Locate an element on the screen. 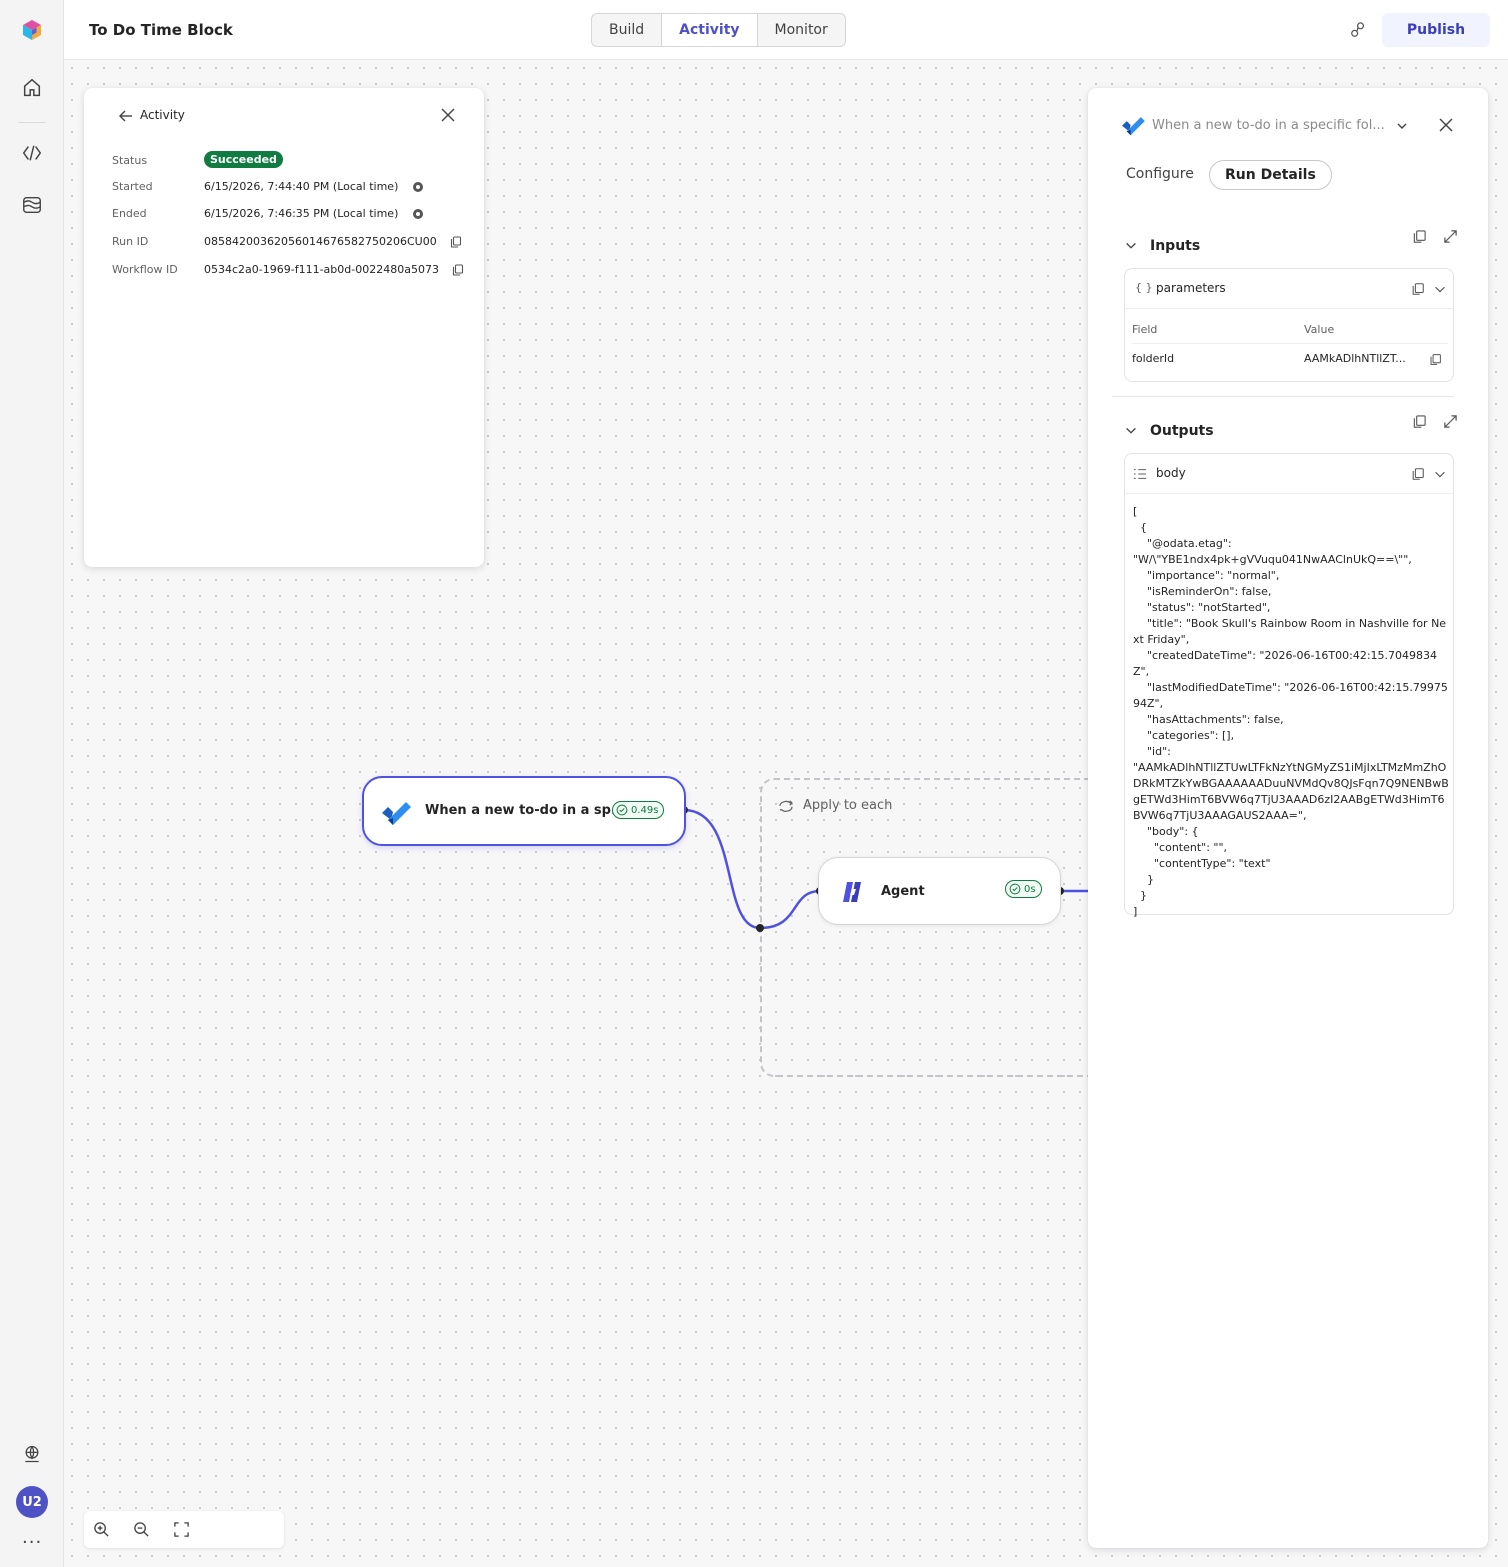 The width and height of the screenshot is (1508, 1567). data-icon is located at coordinates (32, 205).